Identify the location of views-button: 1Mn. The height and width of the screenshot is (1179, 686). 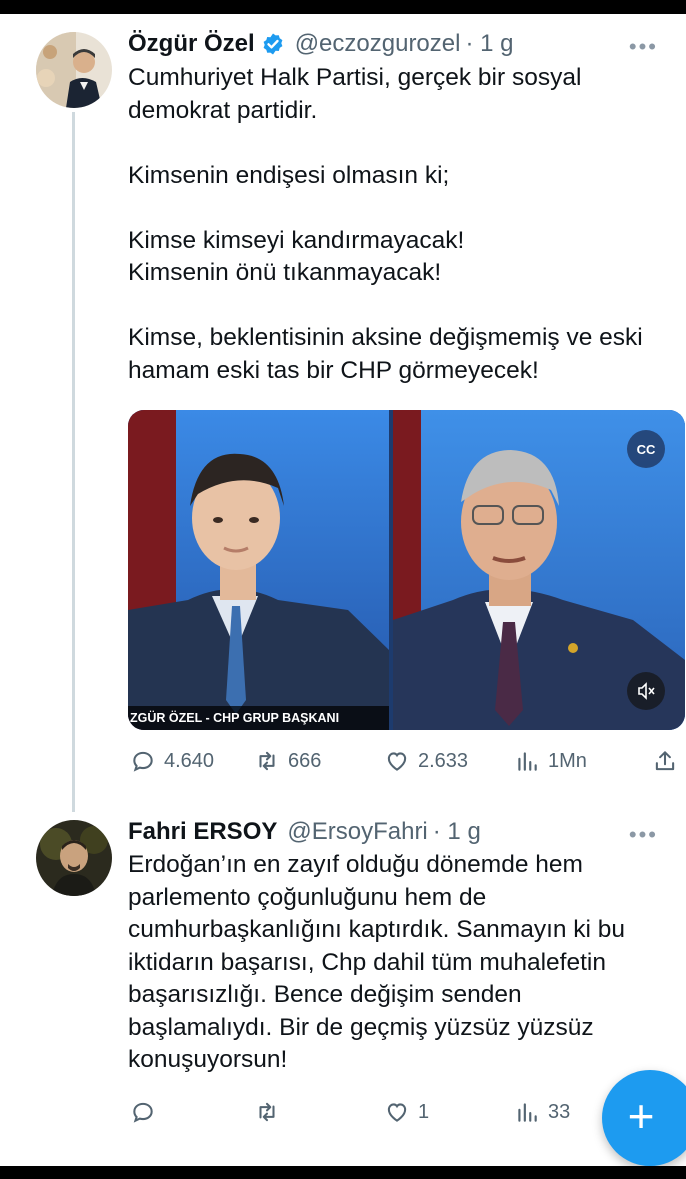
(550, 761).